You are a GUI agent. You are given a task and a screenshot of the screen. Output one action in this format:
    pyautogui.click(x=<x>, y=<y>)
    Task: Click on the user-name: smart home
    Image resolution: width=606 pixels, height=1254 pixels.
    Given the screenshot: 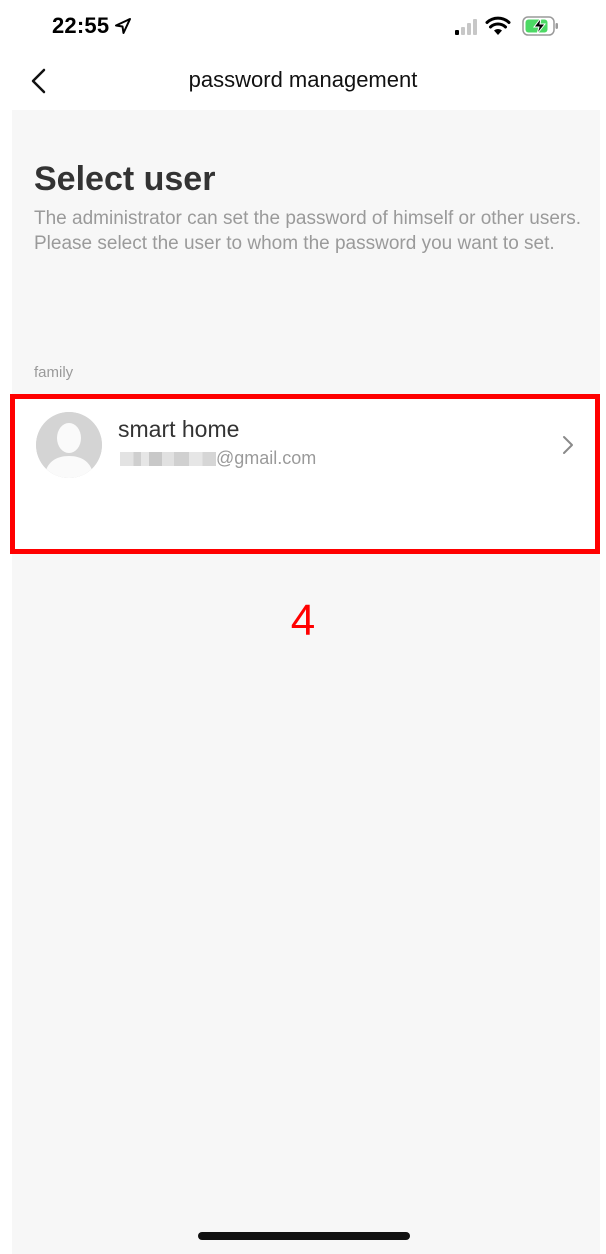 What is the action you would take?
    pyautogui.click(x=179, y=429)
    